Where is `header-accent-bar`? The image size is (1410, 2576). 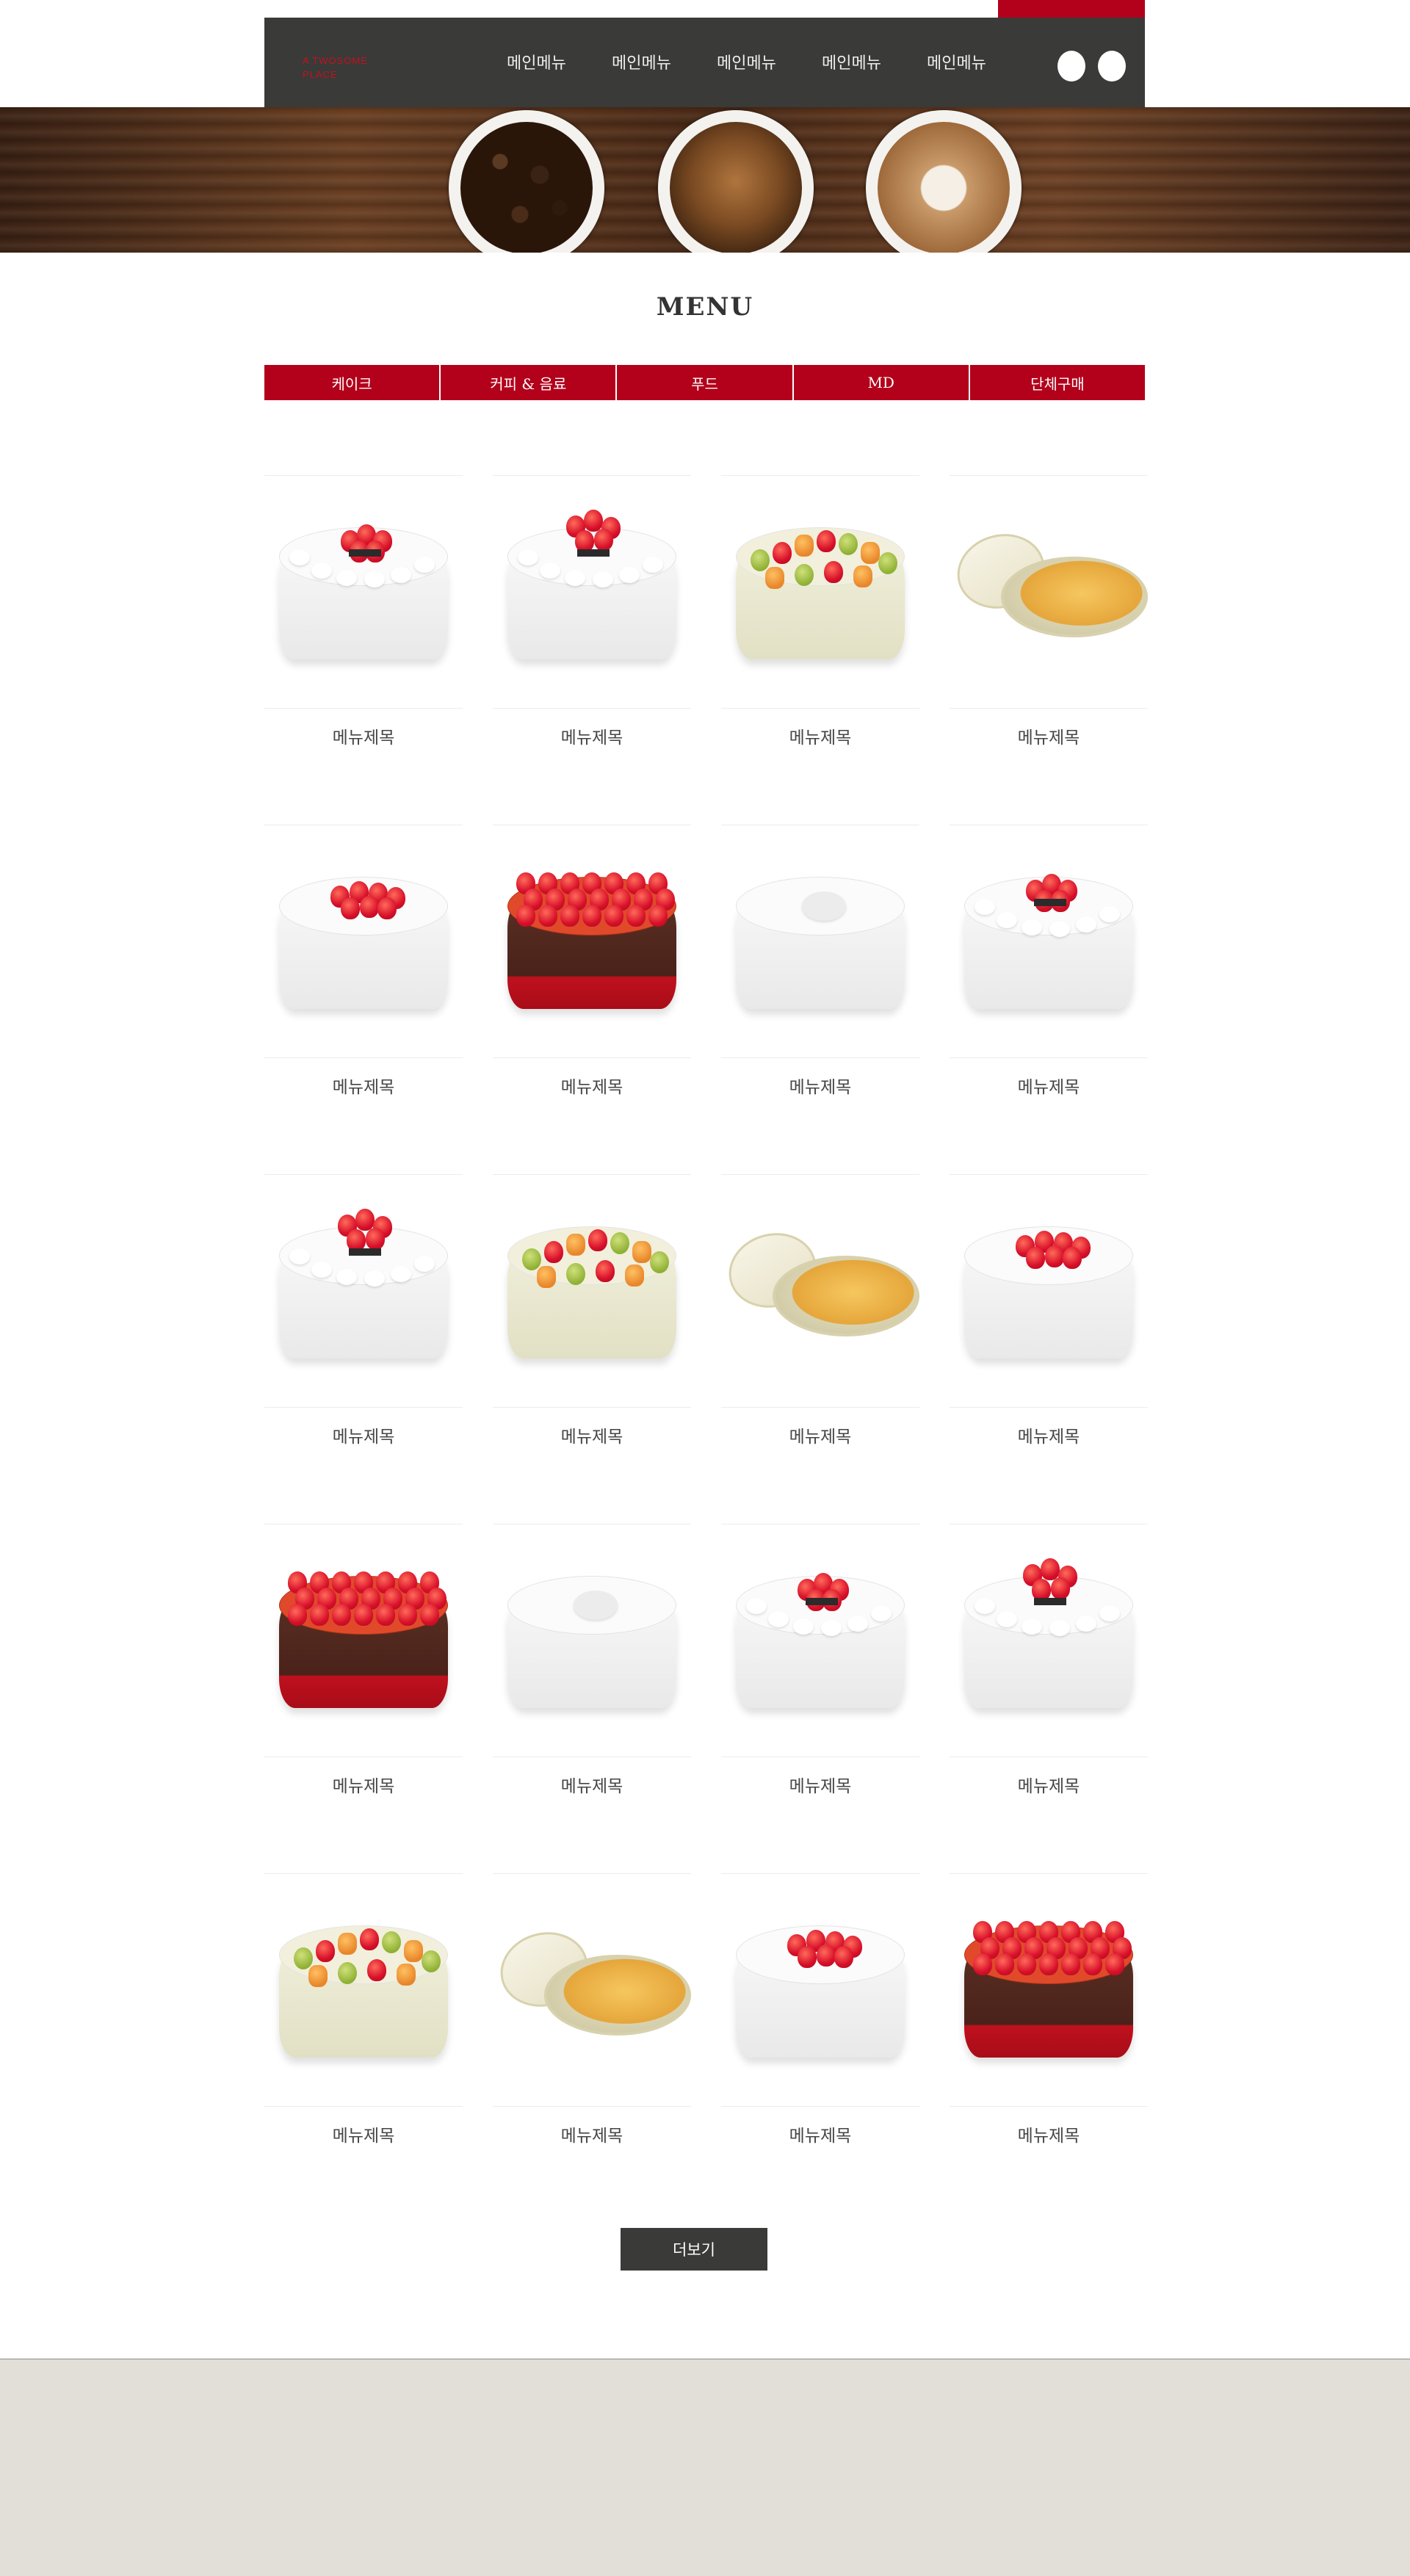
header-accent-bar is located at coordinates (1071, 9).